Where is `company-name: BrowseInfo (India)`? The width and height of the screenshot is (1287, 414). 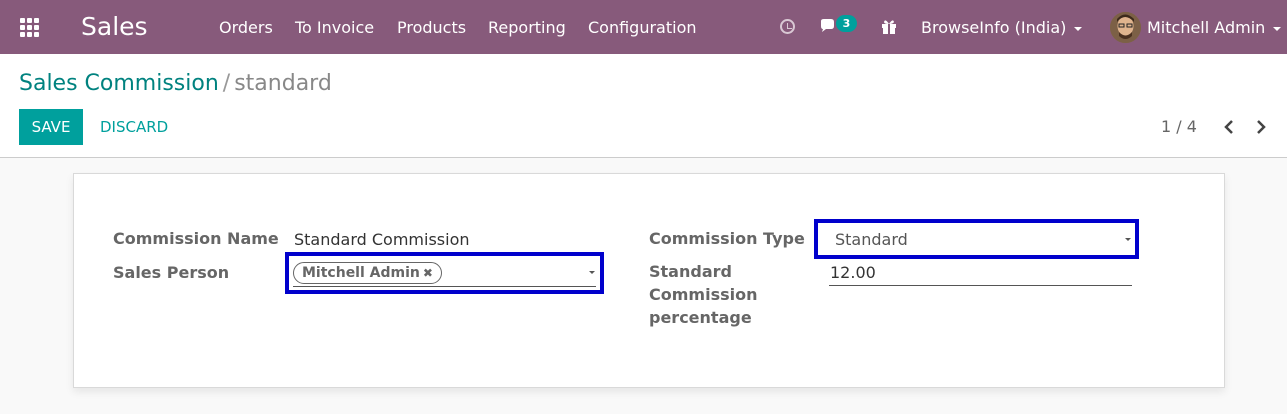 company-name: BrowseInfo (India) is located at coordinates (994, 27).